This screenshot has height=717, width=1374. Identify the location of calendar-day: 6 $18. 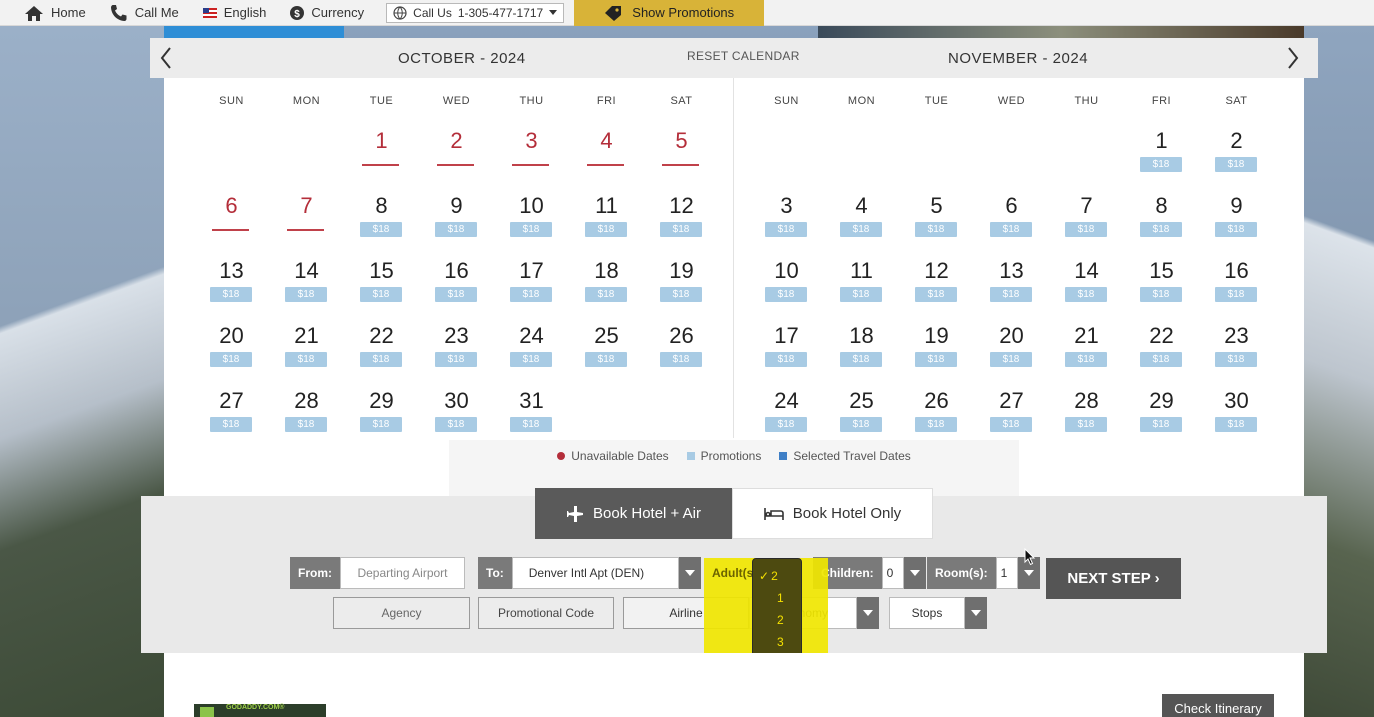
(1011, 223).